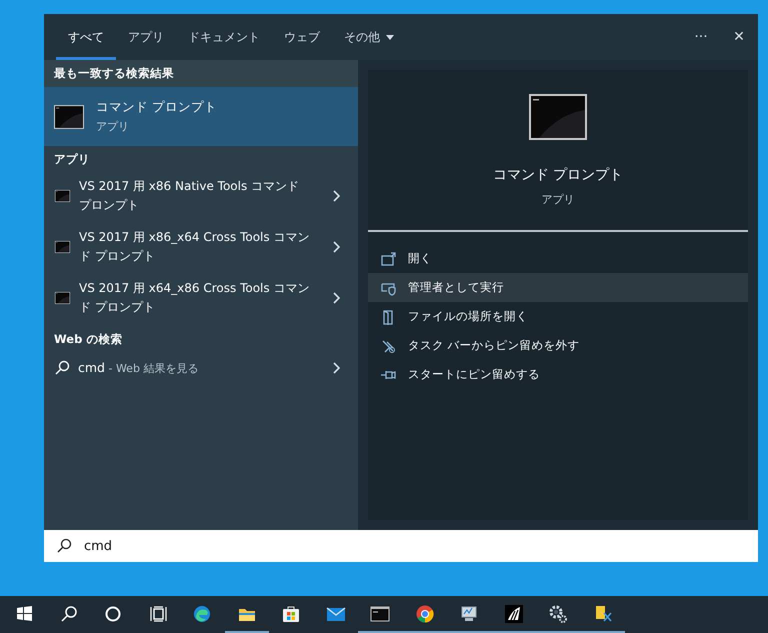  Describe the element at coordinates (558, 258) in the screenshot. I see `action-item: 開く` at that location.